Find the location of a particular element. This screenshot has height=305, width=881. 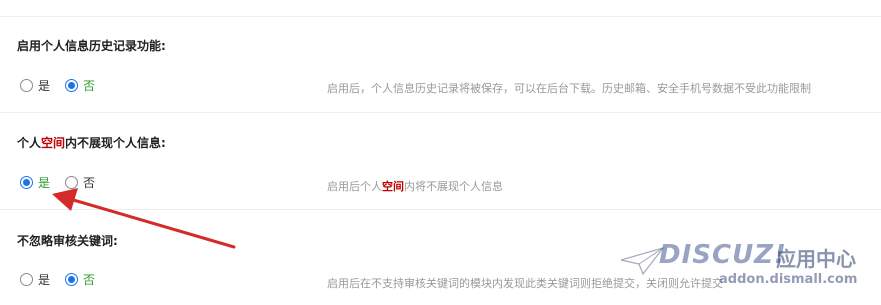

discuz-watermark: DISCUZ! 应用中心 addon.dismall.com is located at coordinates (744, 266).